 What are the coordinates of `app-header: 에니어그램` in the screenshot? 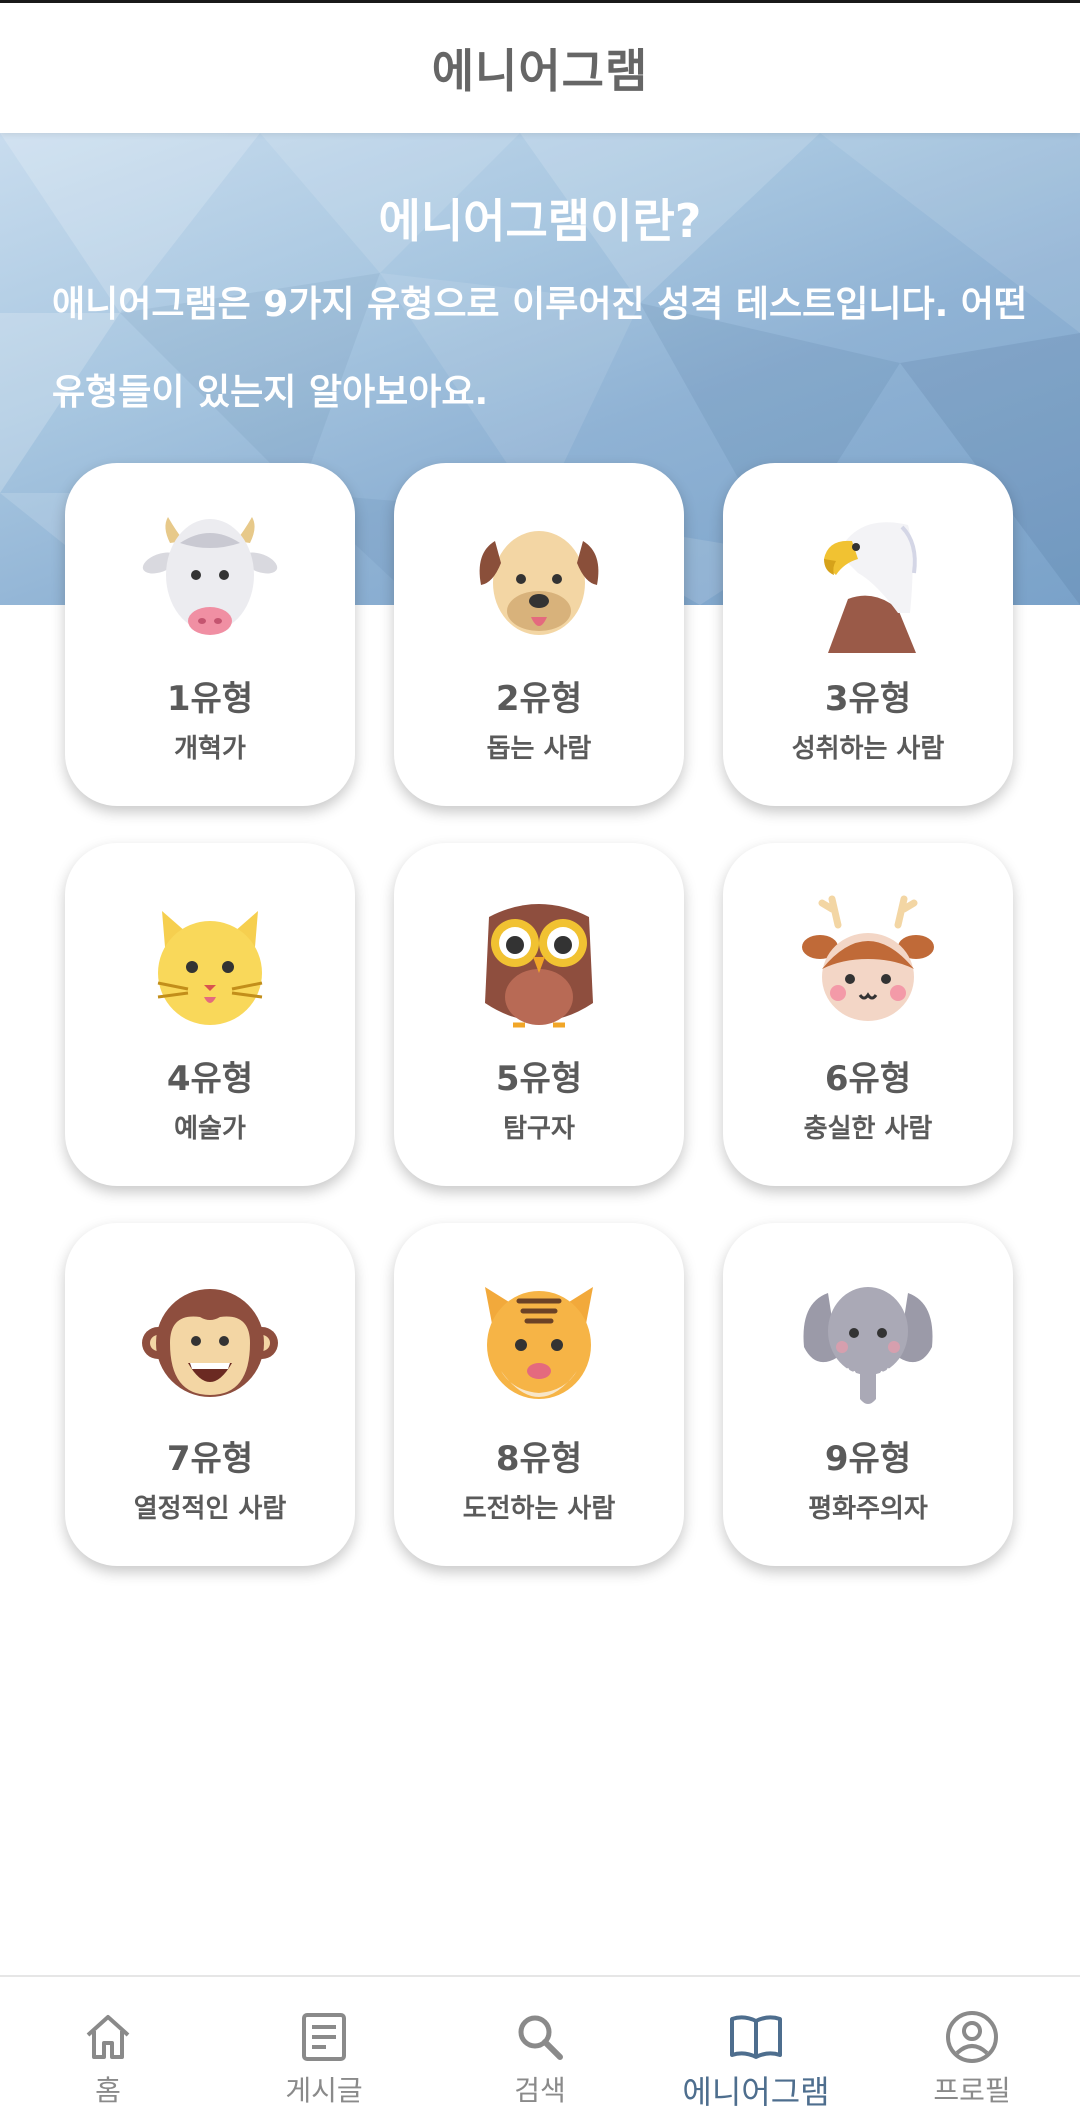 It's located at (540, 68).